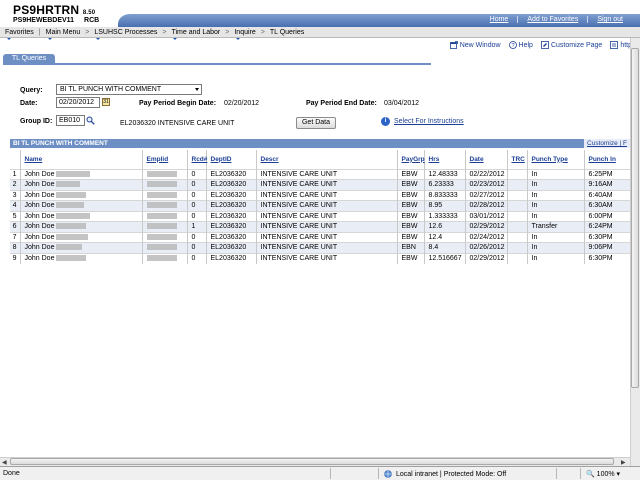 The width and height of the screenshot is (640, 480). Describe the element at coordinates (517, 159) in the screenshot. I see `col-trc: TRC` at that location.